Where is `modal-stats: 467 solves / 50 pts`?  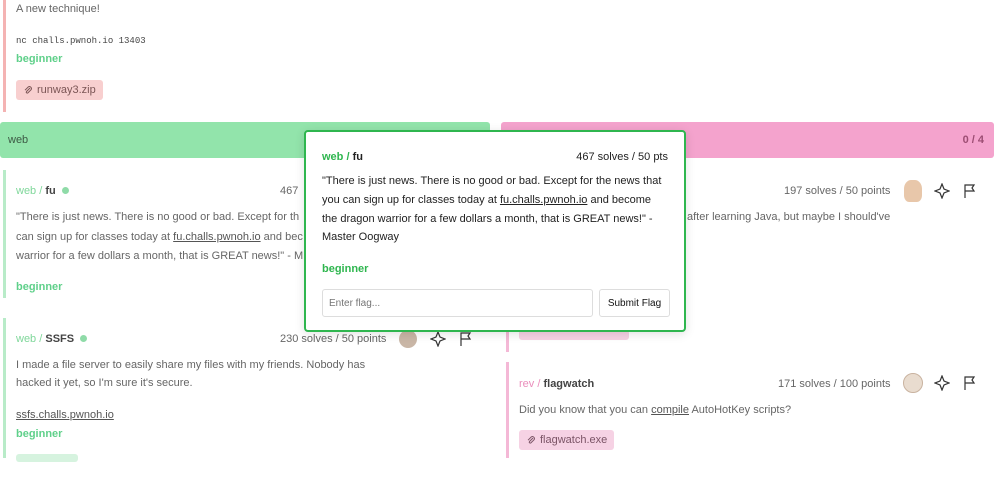 modal-stats: 467 solves / 50 pts is located at coordinates (622, 157).